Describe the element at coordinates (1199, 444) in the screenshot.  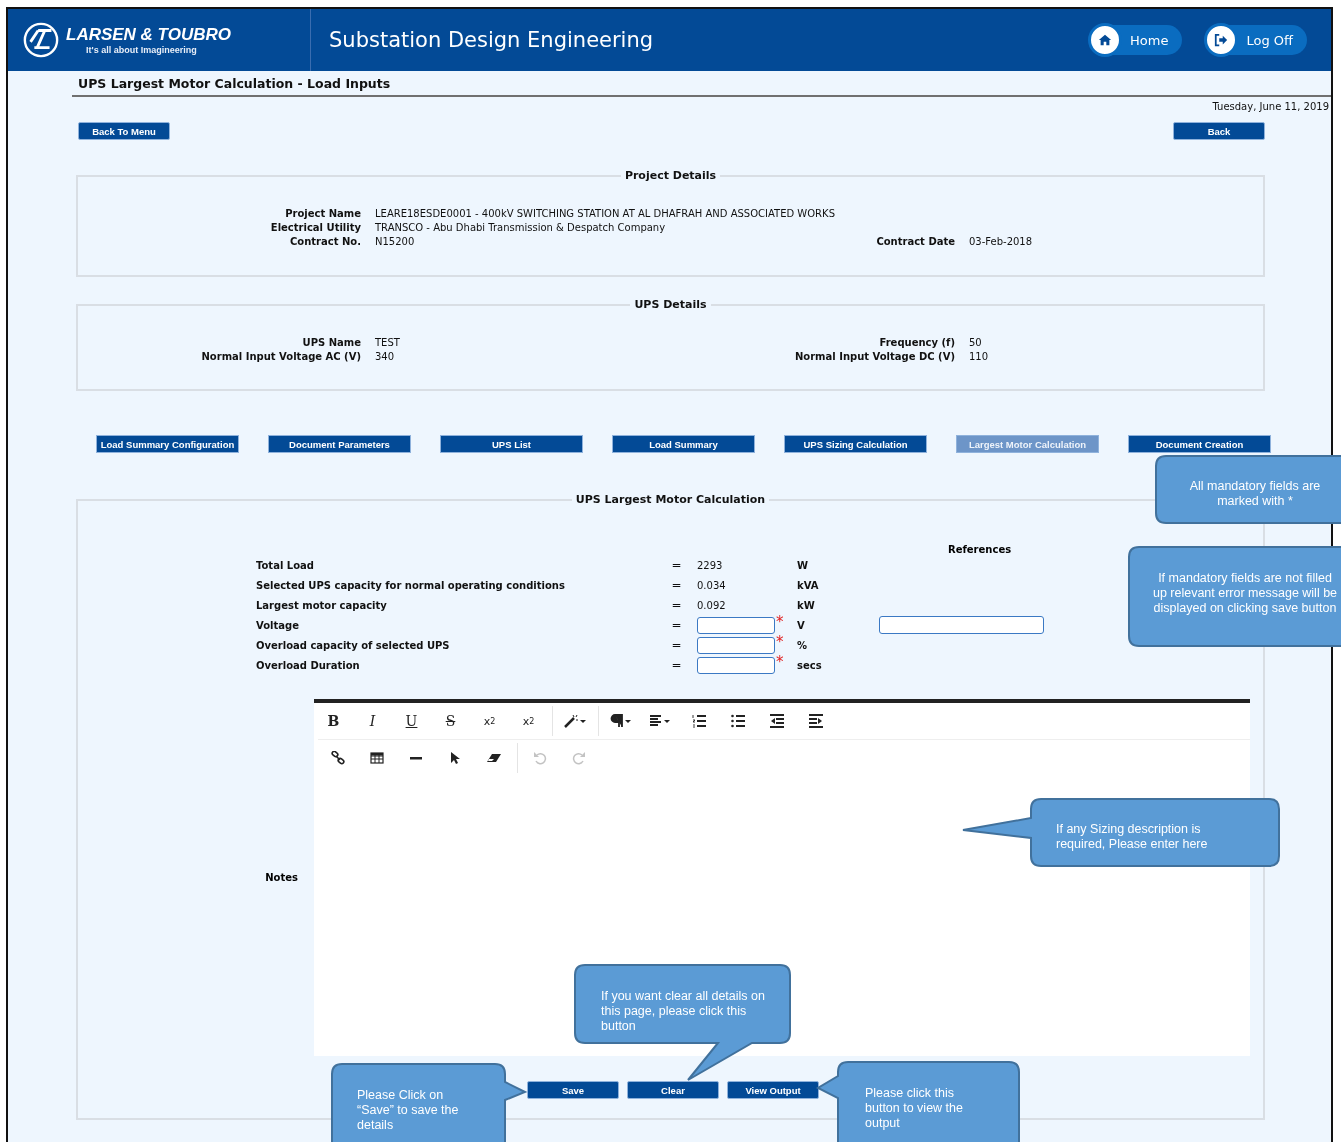
I see `nav-tab: Document Creation` at that location.